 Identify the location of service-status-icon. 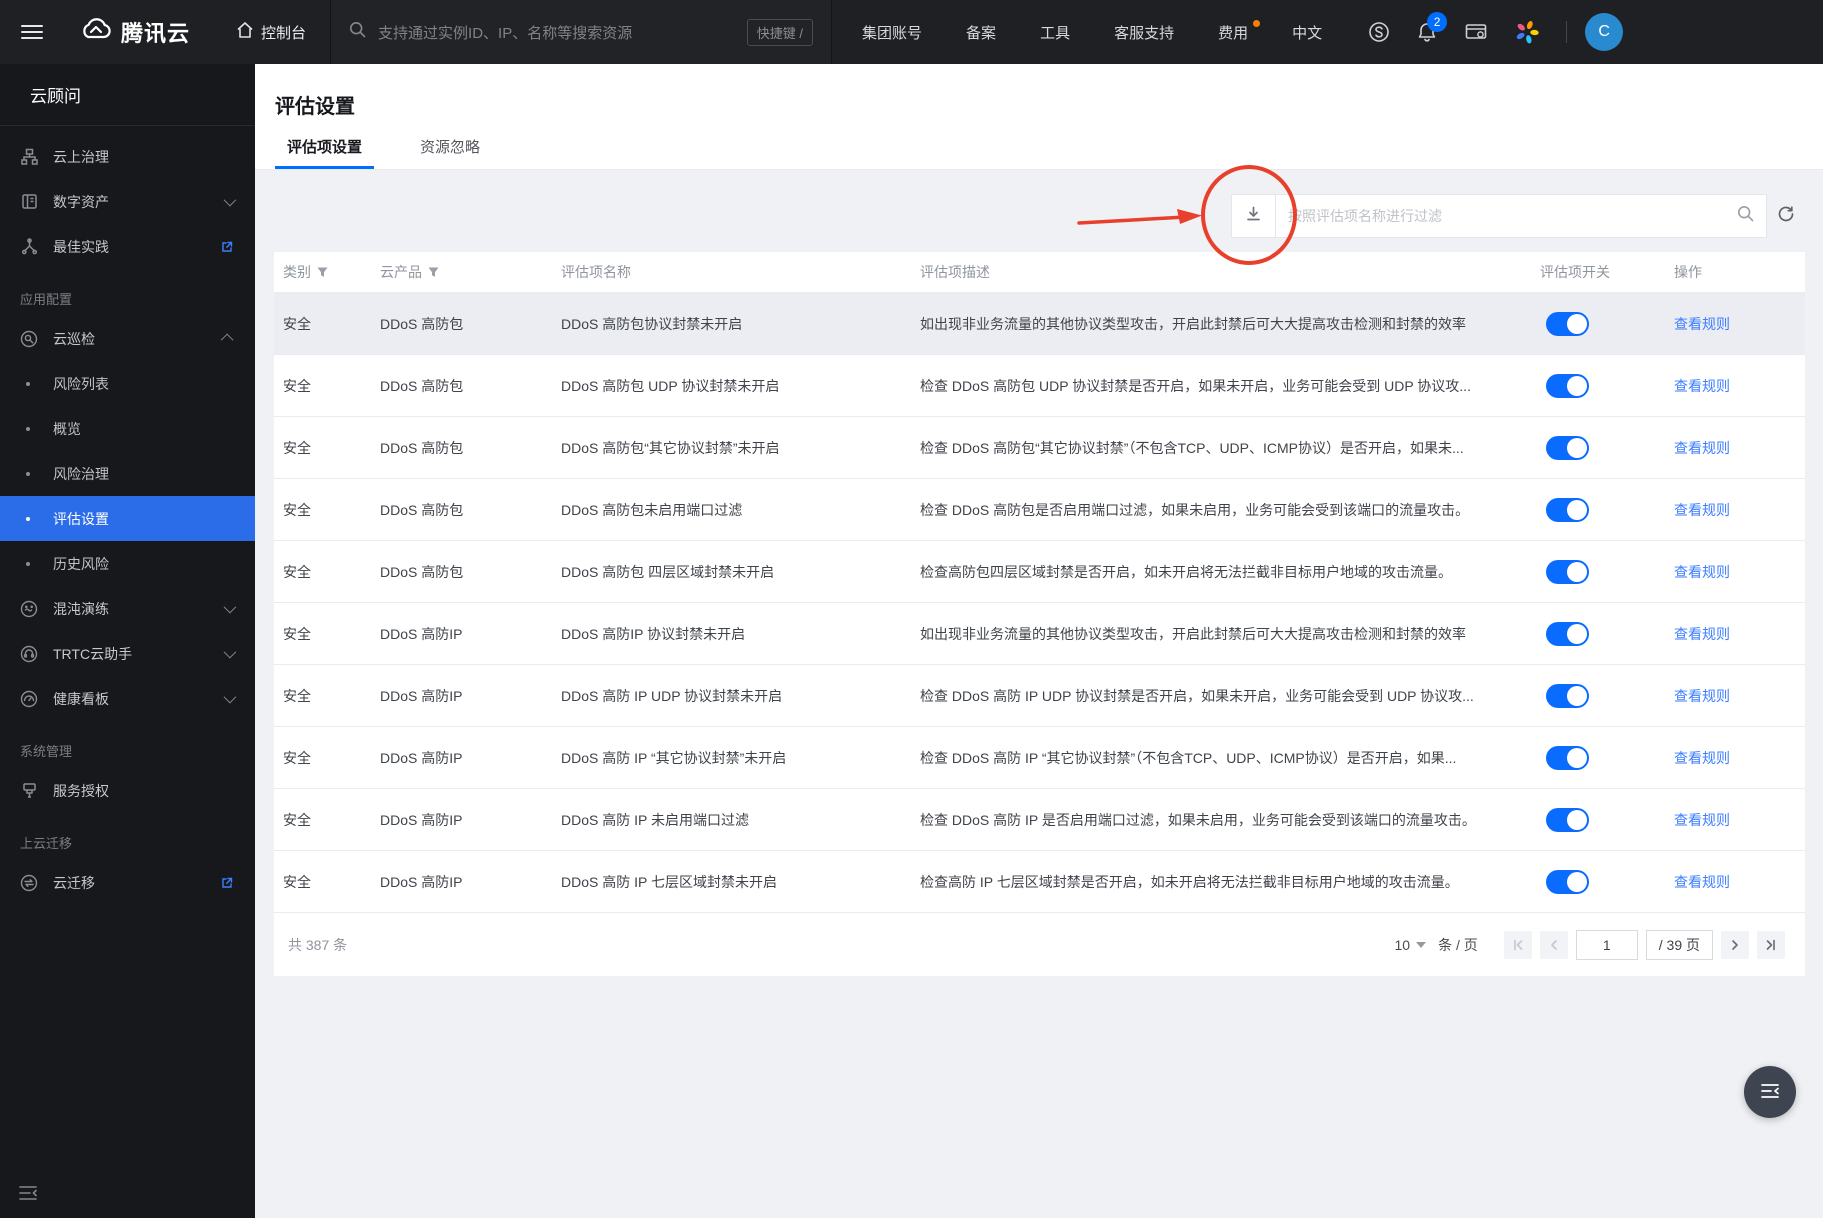
(1379, 32).